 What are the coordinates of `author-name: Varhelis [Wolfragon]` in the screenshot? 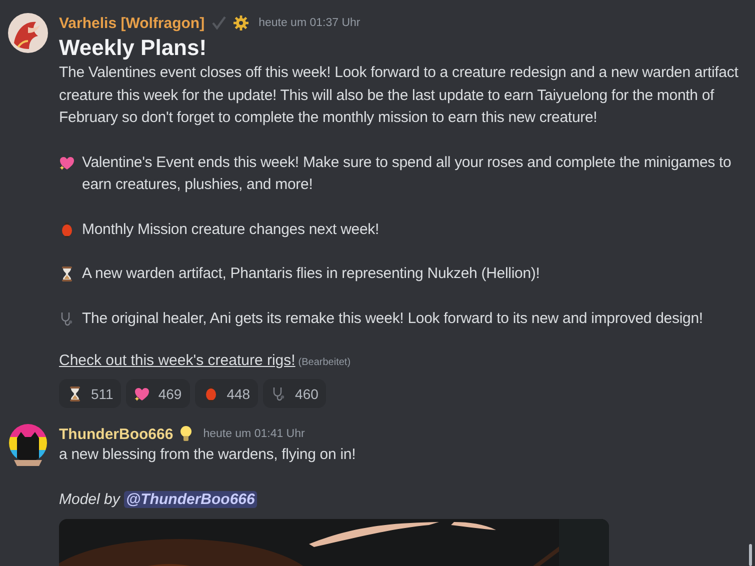 It's located at (132, 23).